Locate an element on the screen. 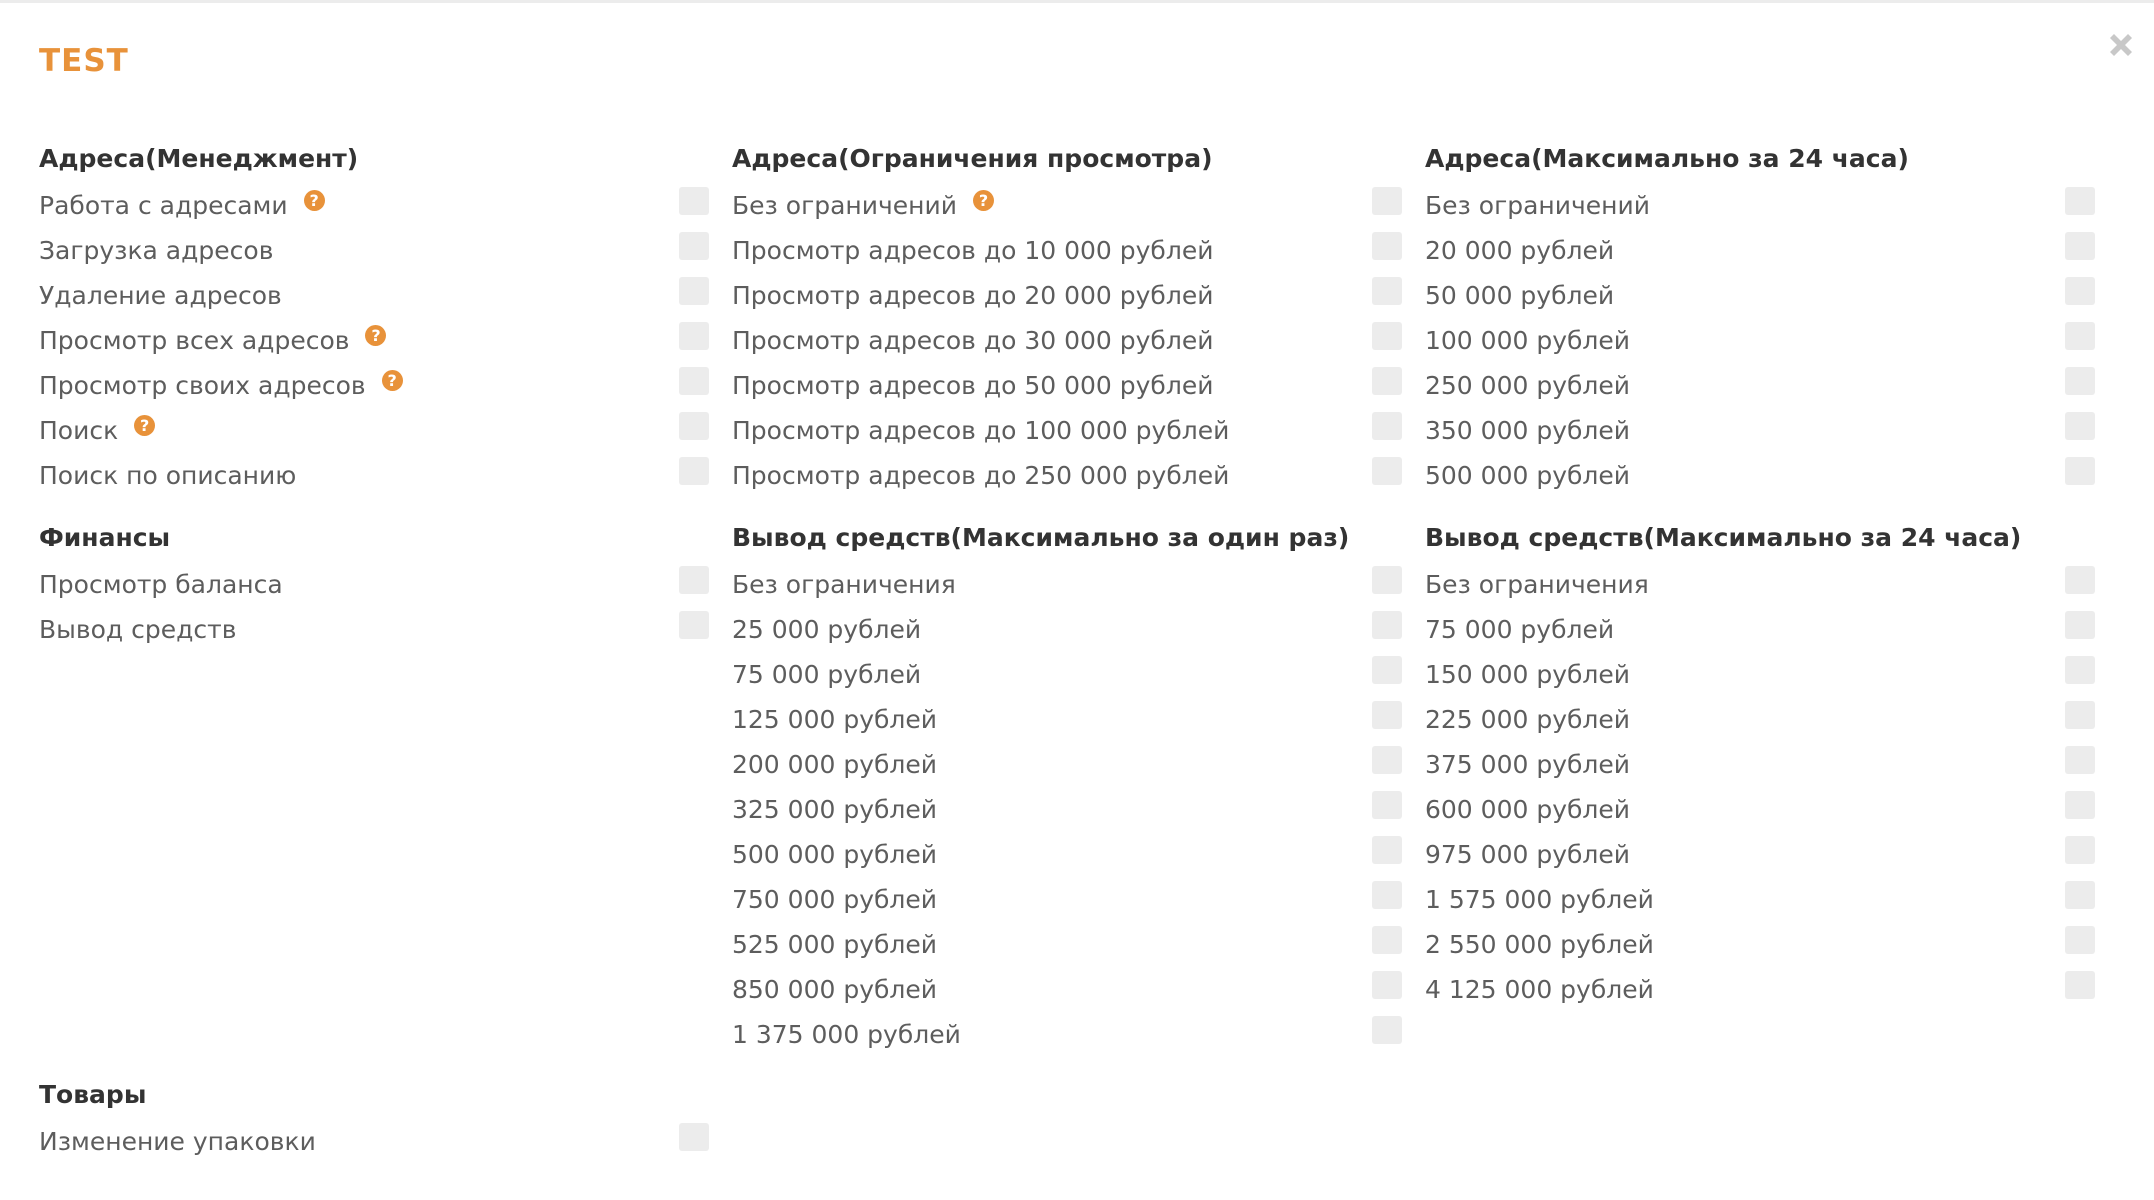  section-title: Адреса(Ограничения просмотра) is located at coordinates (972, 158).